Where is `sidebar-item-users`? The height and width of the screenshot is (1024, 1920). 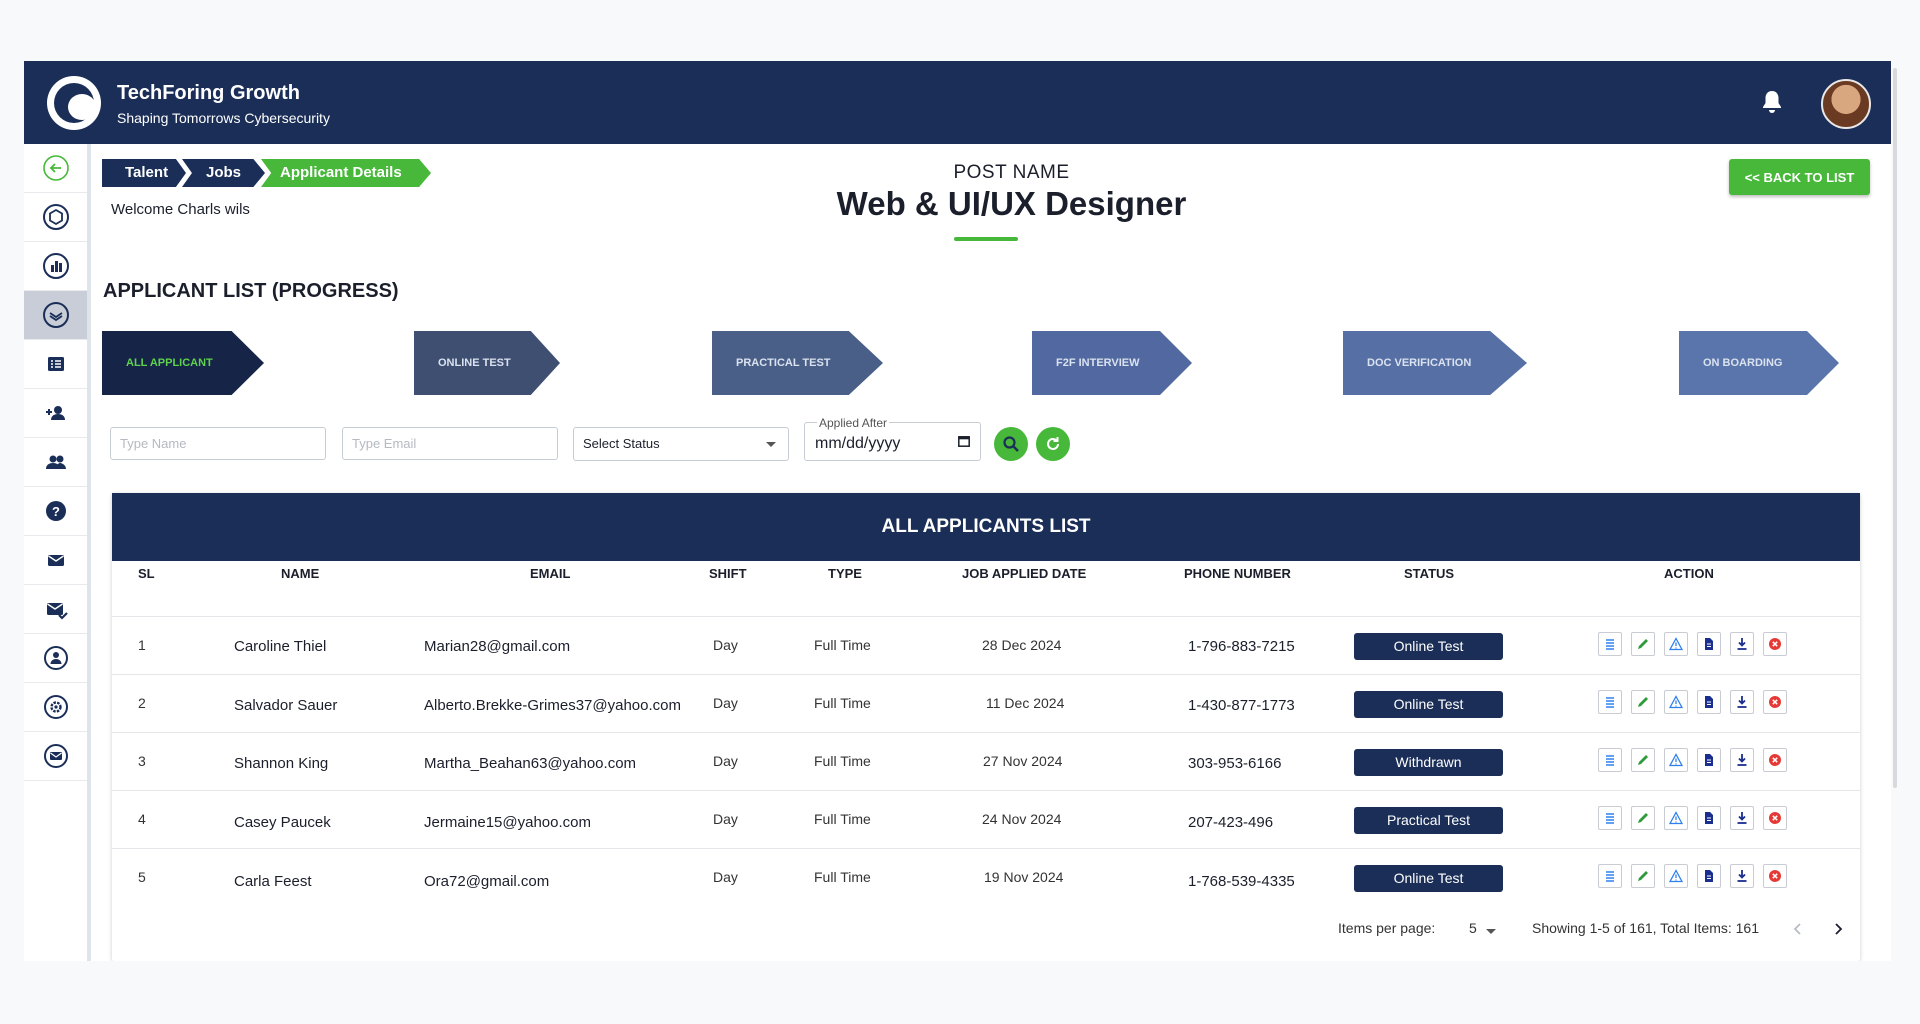
sidebar-item-users is located at coordinates (55, 462).